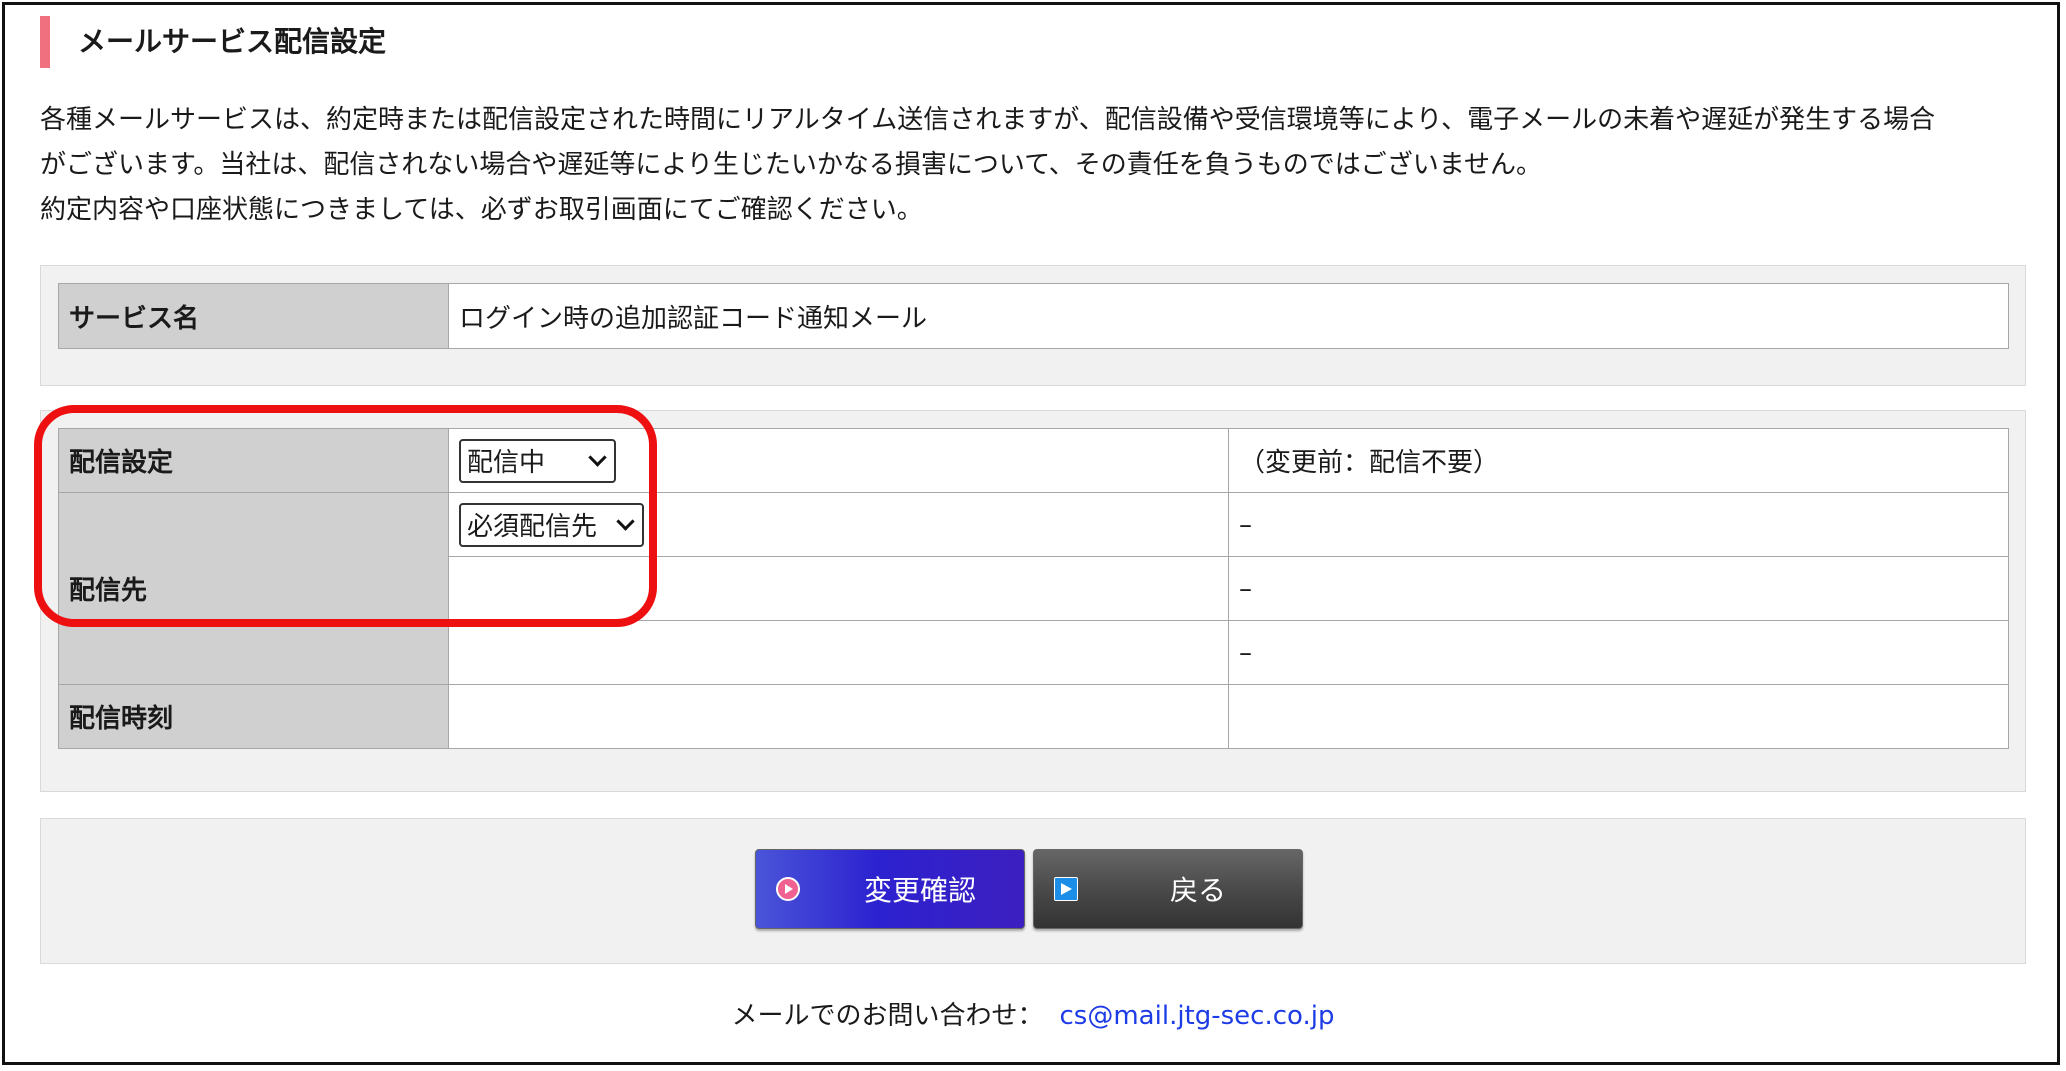  What do you see at coordinates (532, 527) in the screenshot?
I see `destination-value: 必須配信先` at bounding box center [532, 527].